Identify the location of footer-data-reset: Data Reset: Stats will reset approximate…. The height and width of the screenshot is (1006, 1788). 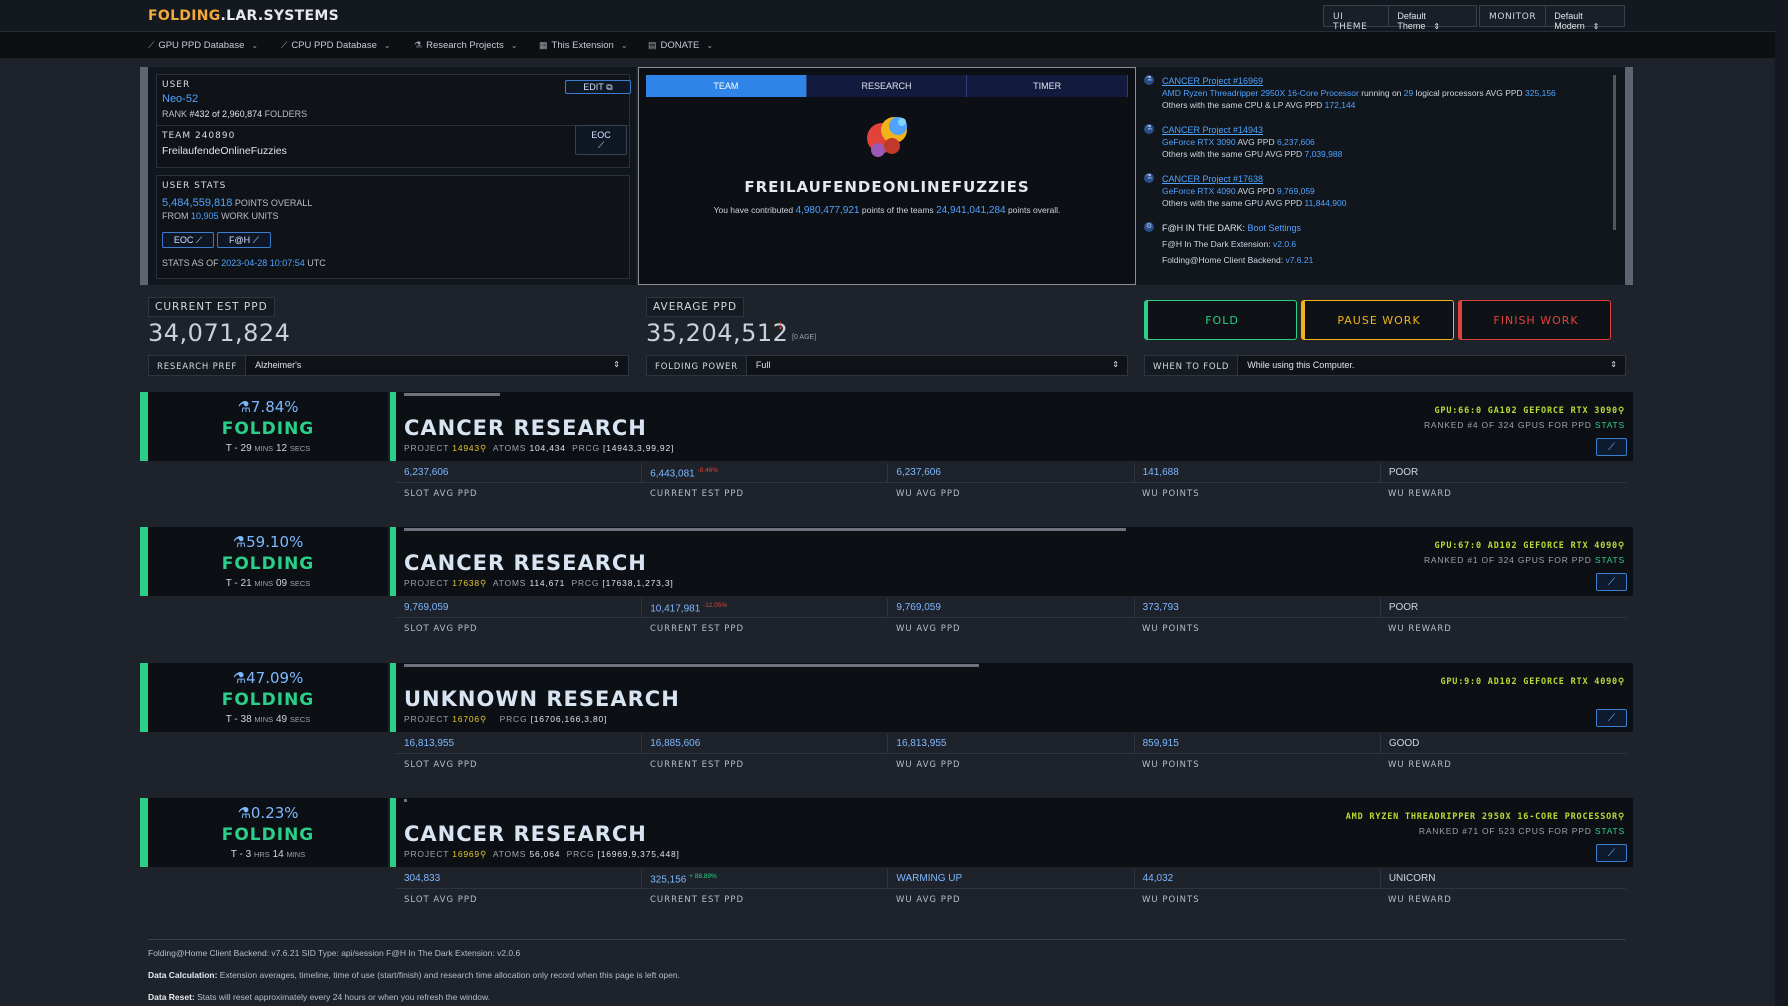
(319, 997).